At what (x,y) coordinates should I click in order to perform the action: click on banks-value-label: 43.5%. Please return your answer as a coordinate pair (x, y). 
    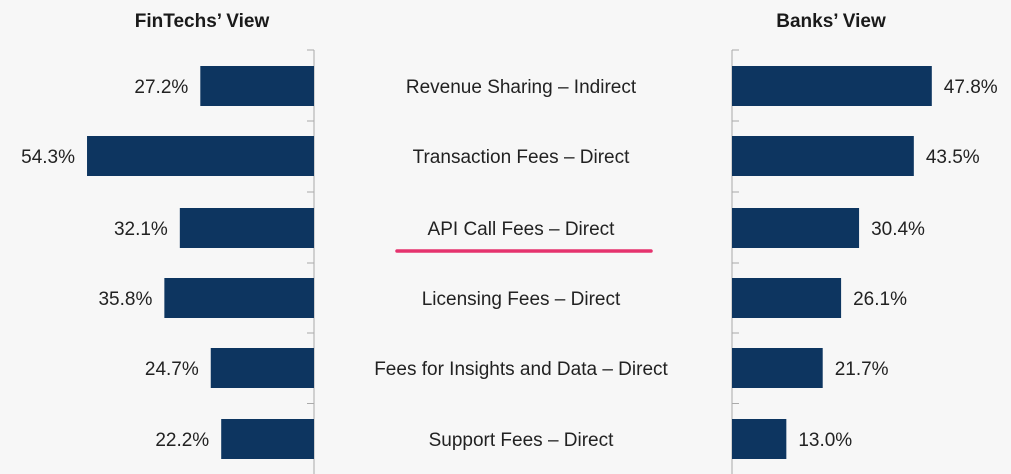
    Looking at the image, I should click on (953, 157).